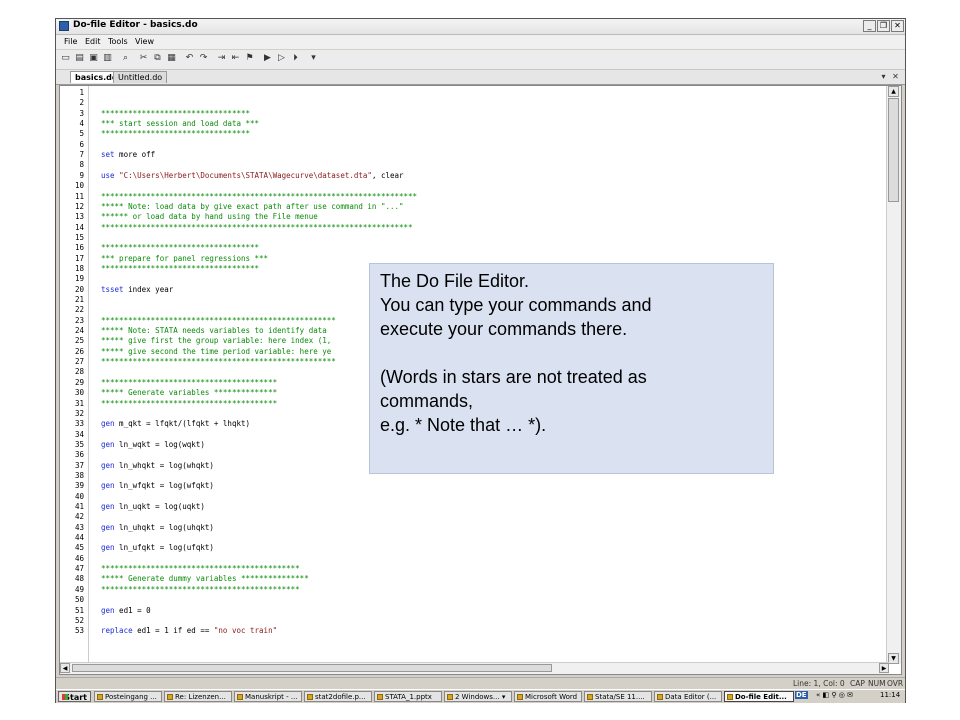 This screenshot has width=960, height=720. Describe the element at coordinates (153, 506) in the screenshot. I see `code-command-line: gen ln_uqkt = log(uqkt)` at that location.